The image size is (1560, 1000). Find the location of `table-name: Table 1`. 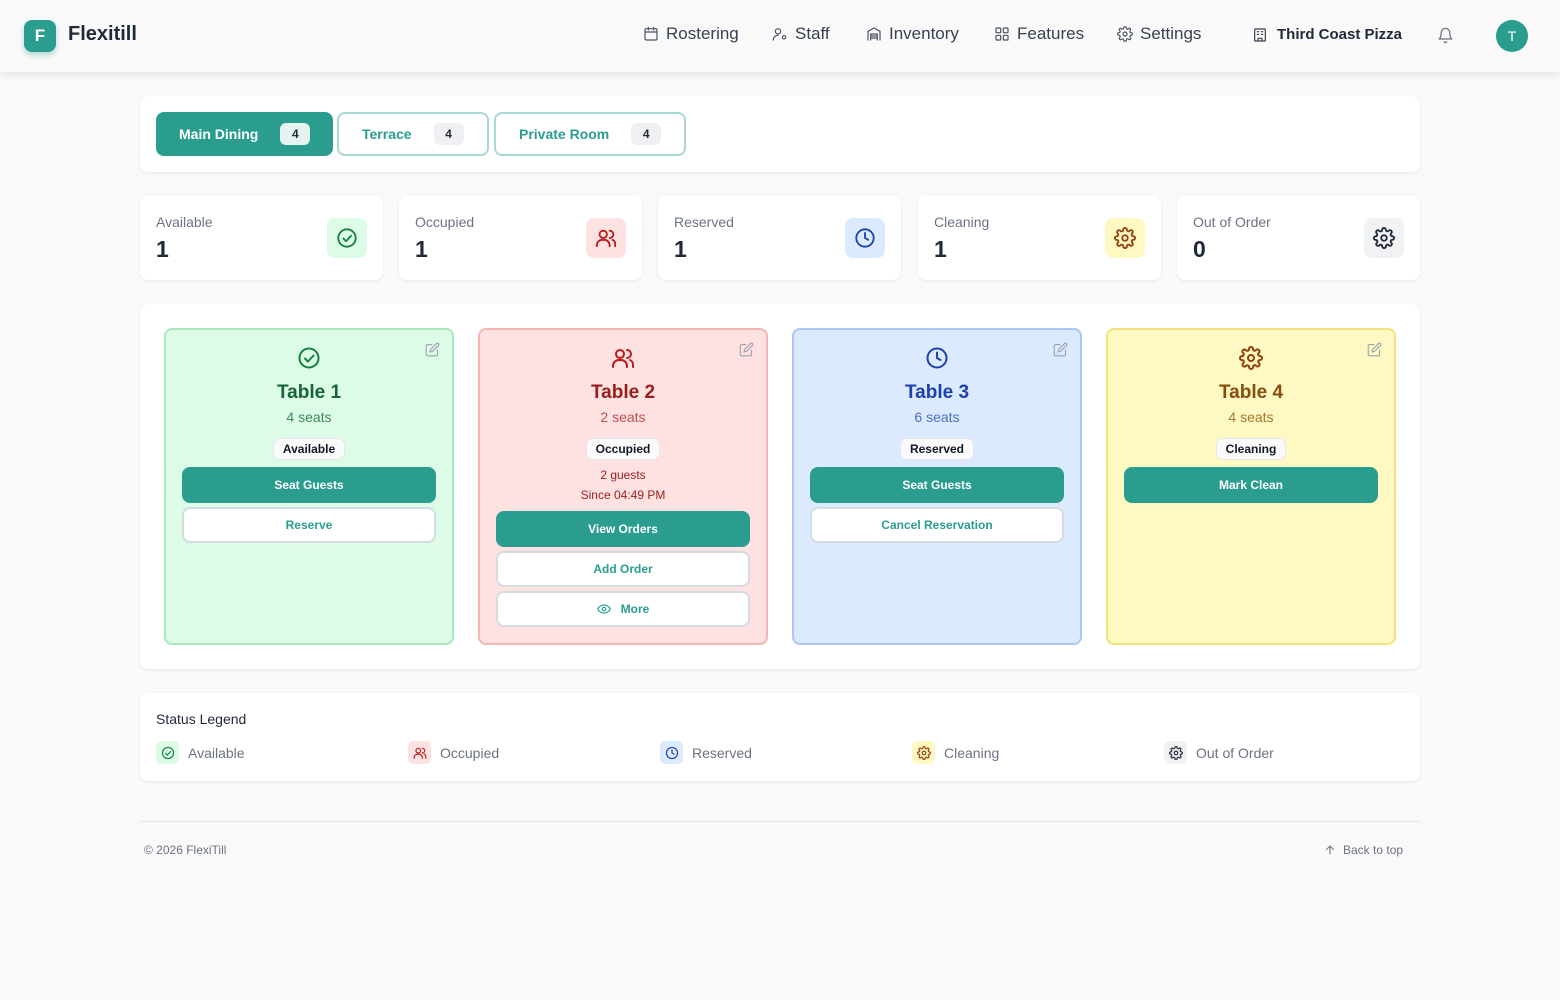

table-name: Table 1 is located at coordinates (309, 392).